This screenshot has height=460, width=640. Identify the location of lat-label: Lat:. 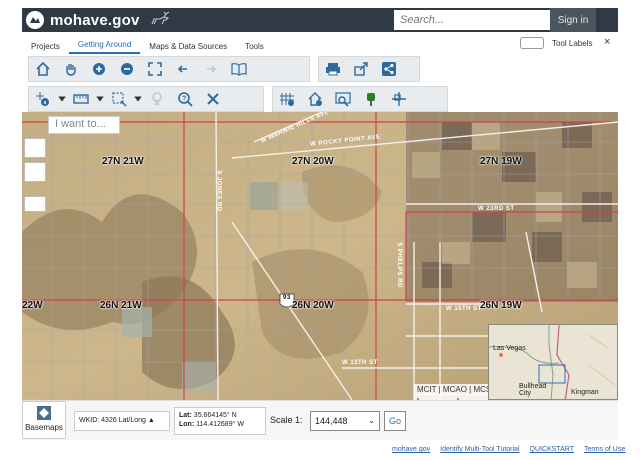
(185, 415).